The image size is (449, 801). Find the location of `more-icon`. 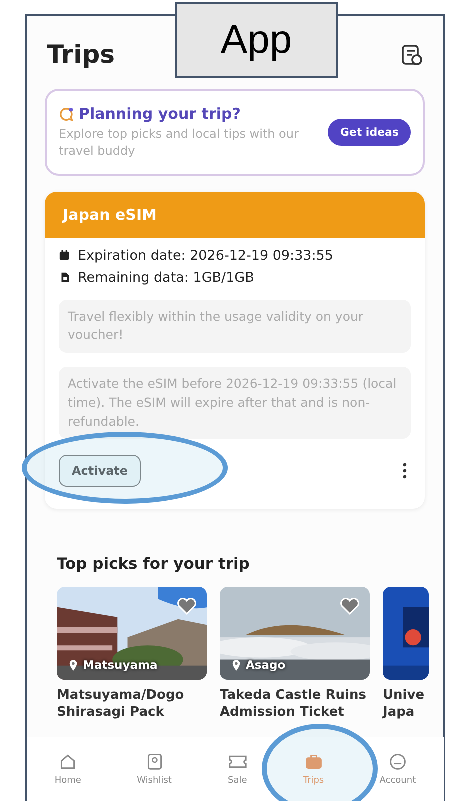

more-icon is located at coordinates (405, 471).